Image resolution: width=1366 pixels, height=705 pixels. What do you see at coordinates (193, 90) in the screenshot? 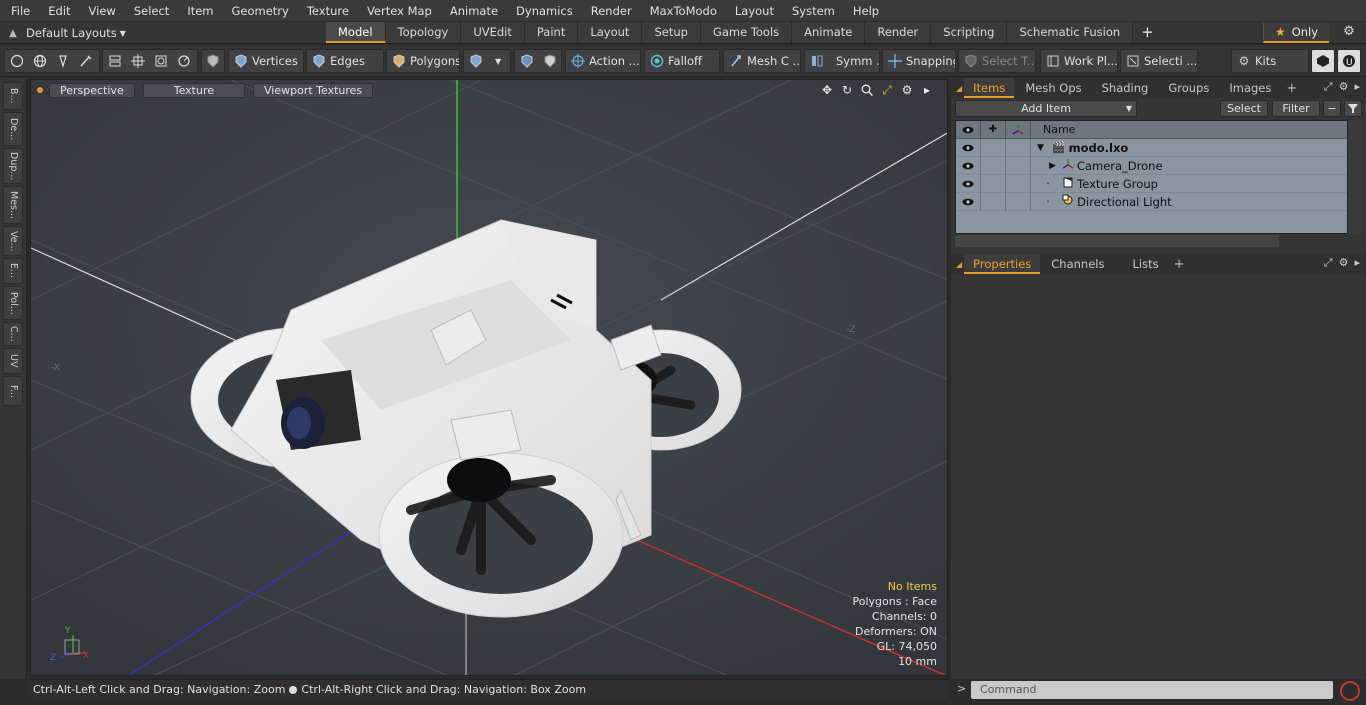
I see `texture-shading-button: Texture` at bounding box center [193, 90].